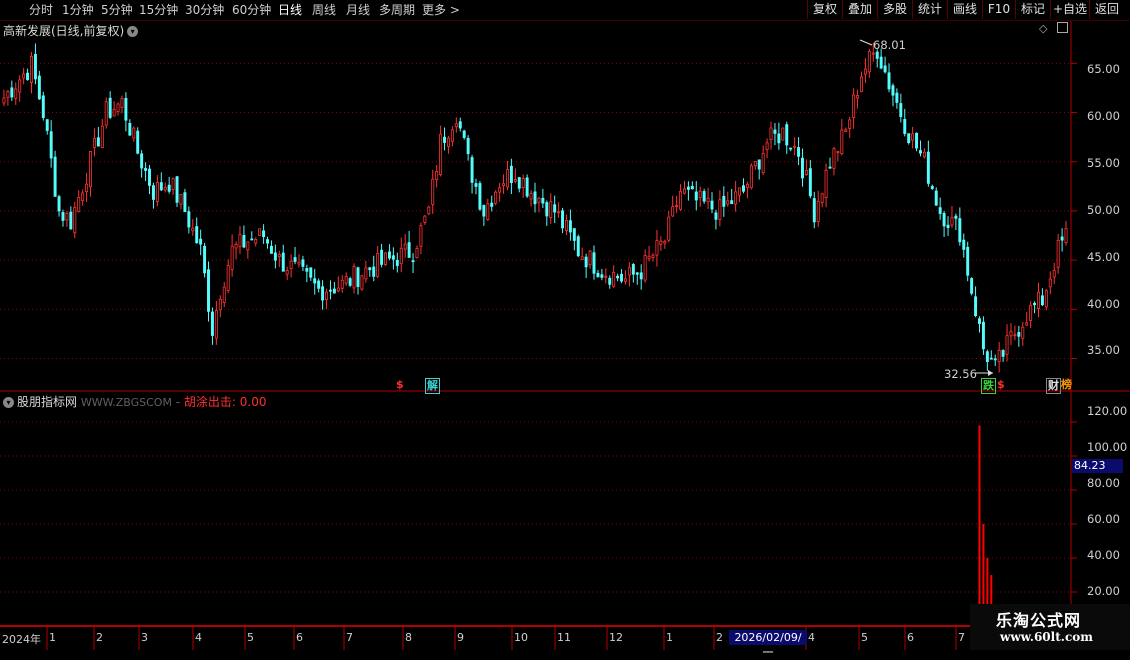 This screenshot has width=1130, height=660. I want to click on month-label: 1, so click(669, 637).